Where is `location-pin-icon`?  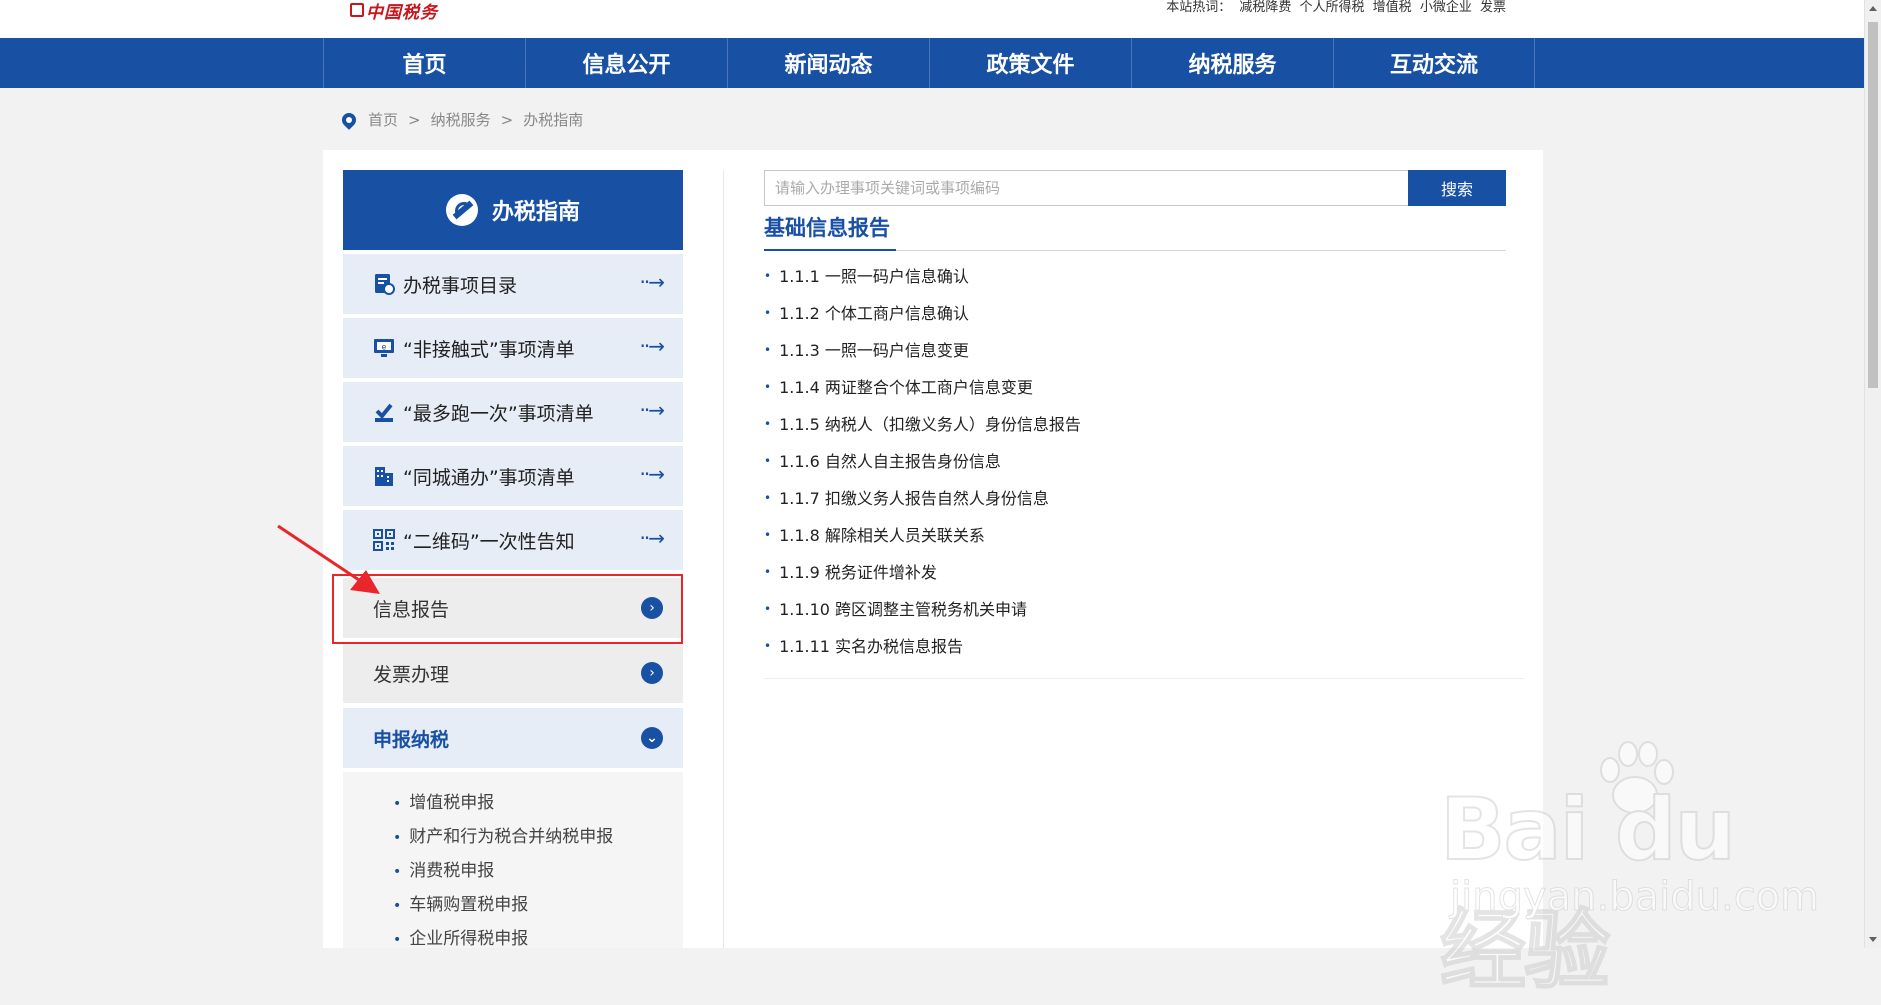 location-pin-icon is located at coordinates (349, 119).